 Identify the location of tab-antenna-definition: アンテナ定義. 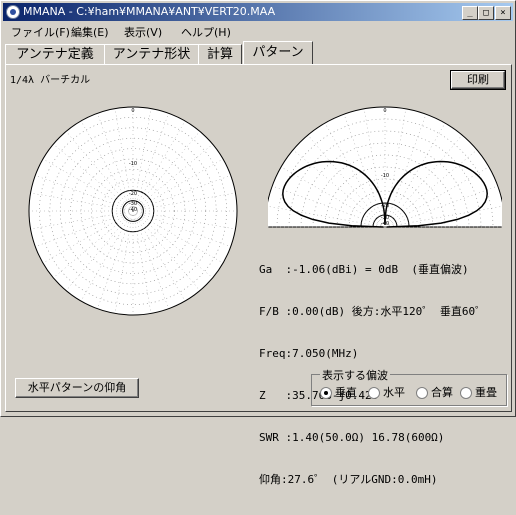
(55, 54).